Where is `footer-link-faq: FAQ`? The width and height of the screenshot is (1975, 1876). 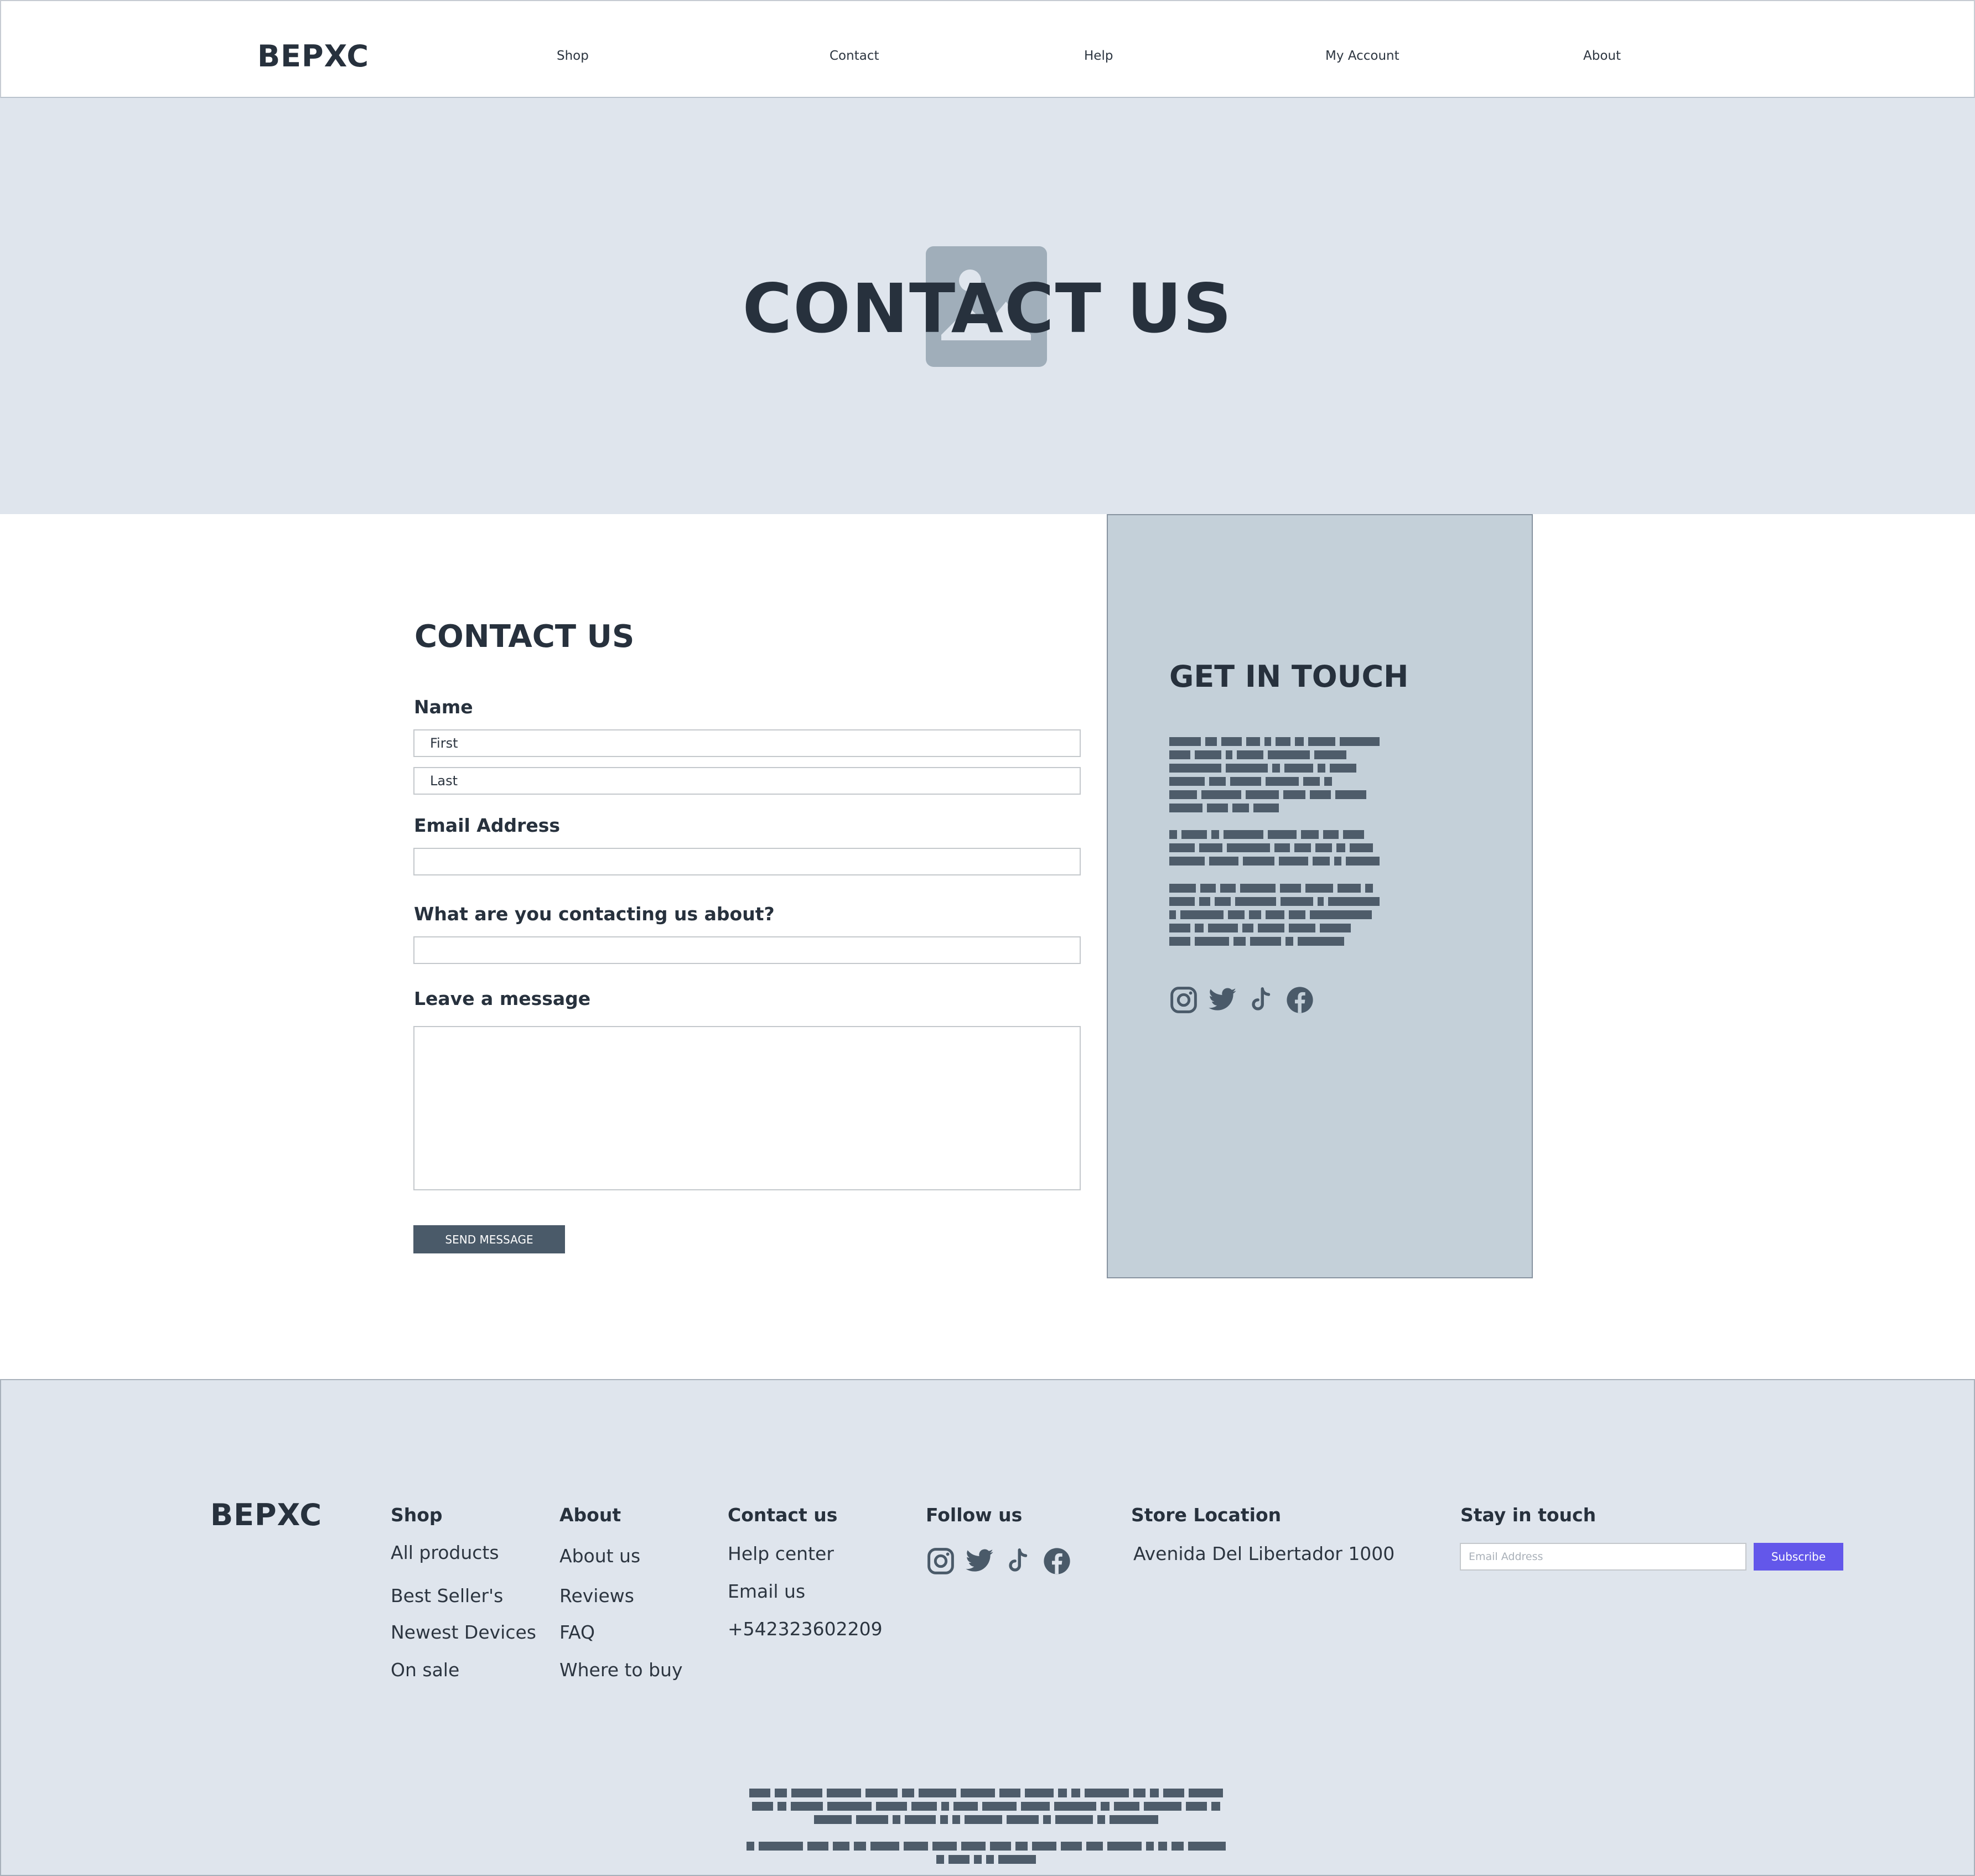
footer-link-faq: FAQ is located at coordinates (577, 1632).